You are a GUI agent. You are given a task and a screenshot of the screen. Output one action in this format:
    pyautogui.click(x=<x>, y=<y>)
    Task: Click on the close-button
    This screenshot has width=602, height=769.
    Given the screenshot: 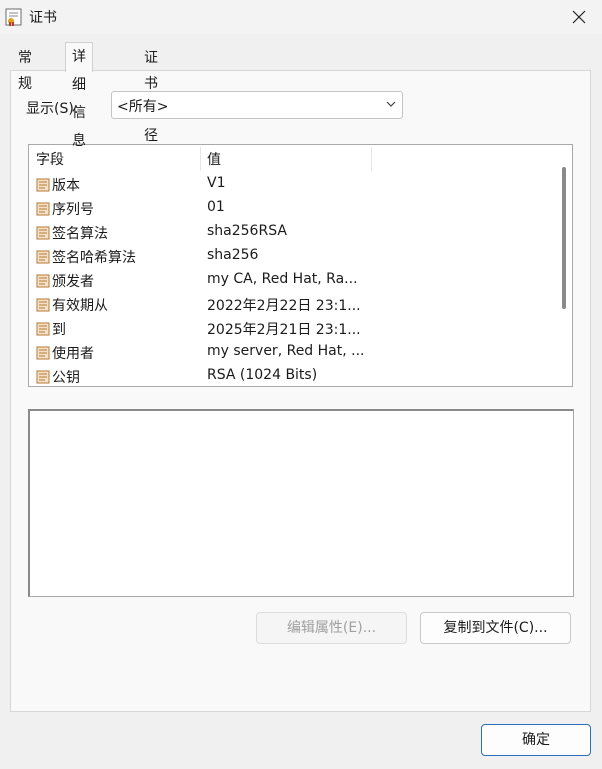 What is the action you would take?
    pyautogui.click(x=579, y=17)
    